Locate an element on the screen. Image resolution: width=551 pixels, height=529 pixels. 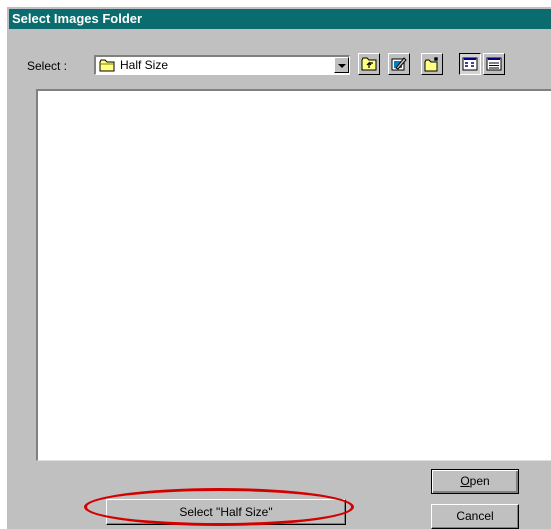
desktop-button is located at coordinates (399, 64).